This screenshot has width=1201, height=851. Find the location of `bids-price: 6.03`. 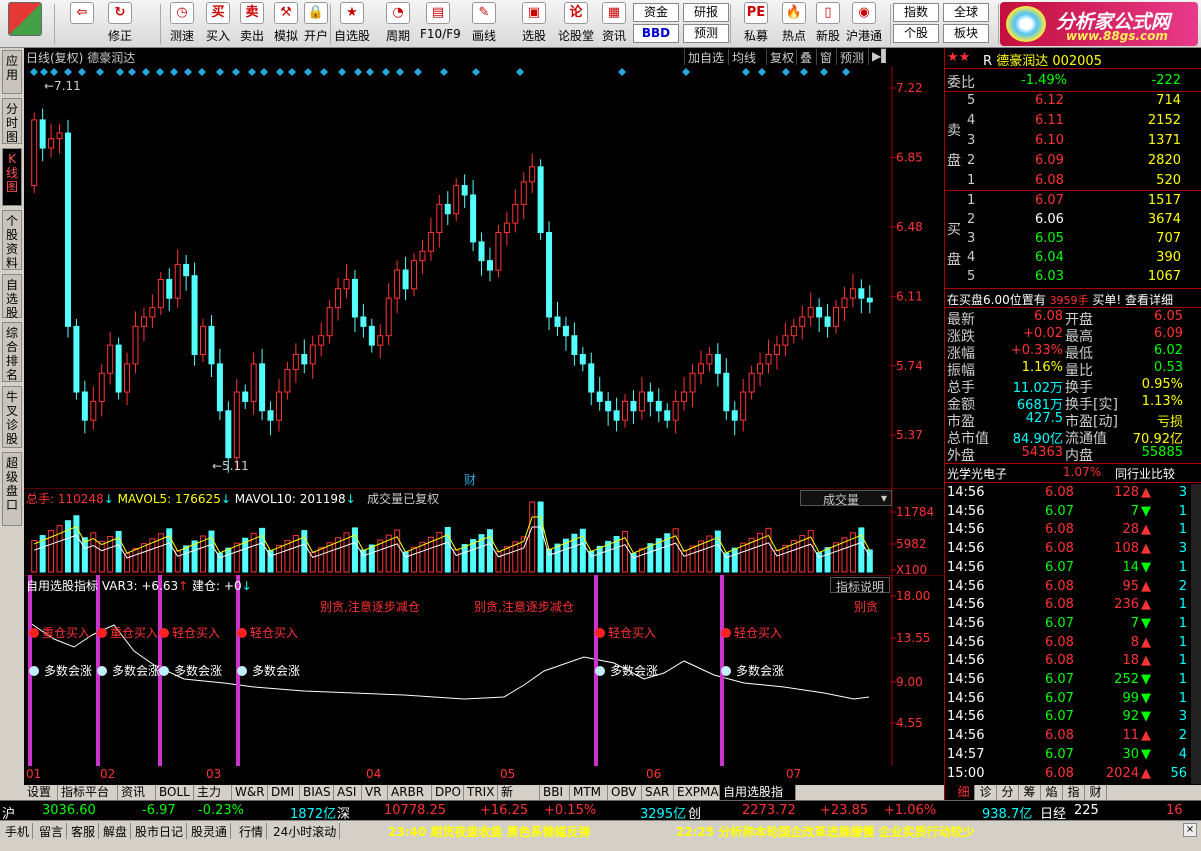

bids-price: 6.03 is located at coordinates (1049, 276).